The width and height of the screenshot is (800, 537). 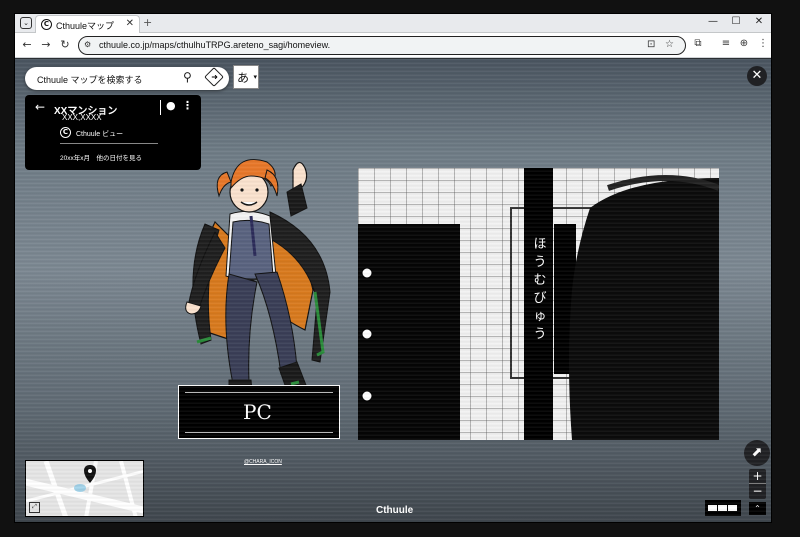 I want to click on tab-search-icon: ⌄, so click(x=26, y=23).